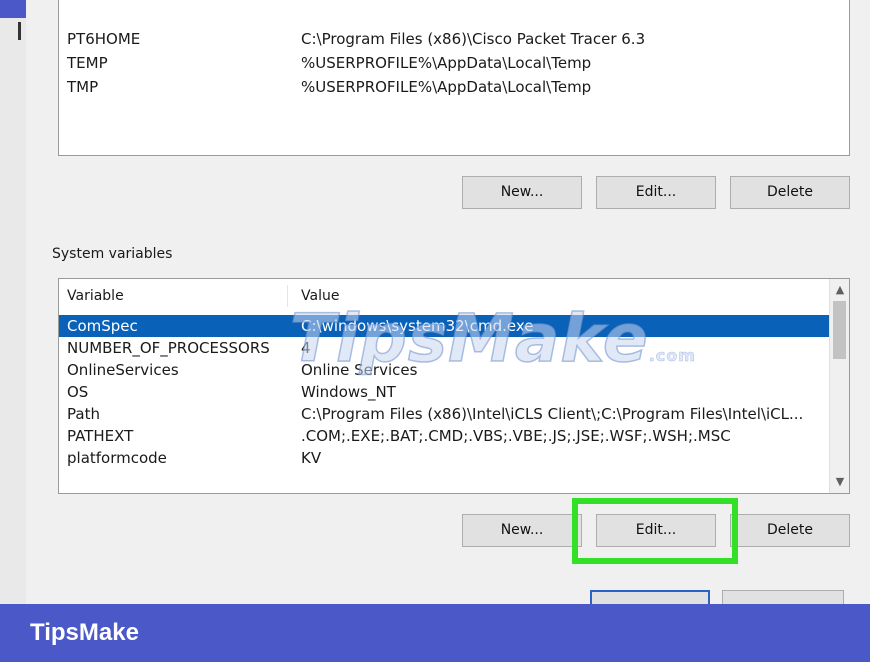  What do you see at coordinates (444, 458) in the screenshot?
I see `table-row: platformcode KV` at bounding box center [444, 458].